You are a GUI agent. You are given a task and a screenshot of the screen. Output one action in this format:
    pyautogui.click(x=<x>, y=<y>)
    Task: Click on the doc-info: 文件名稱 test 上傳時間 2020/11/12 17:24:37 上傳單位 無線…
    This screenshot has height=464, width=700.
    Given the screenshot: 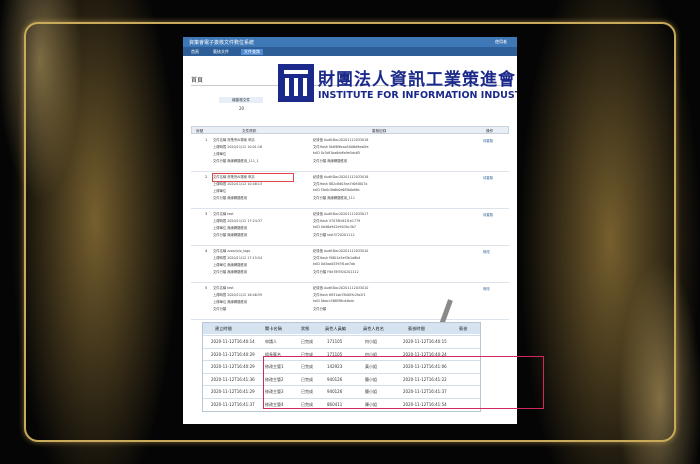 What is the action you would take?
    pyautogui.click(x=253, y=225)
    